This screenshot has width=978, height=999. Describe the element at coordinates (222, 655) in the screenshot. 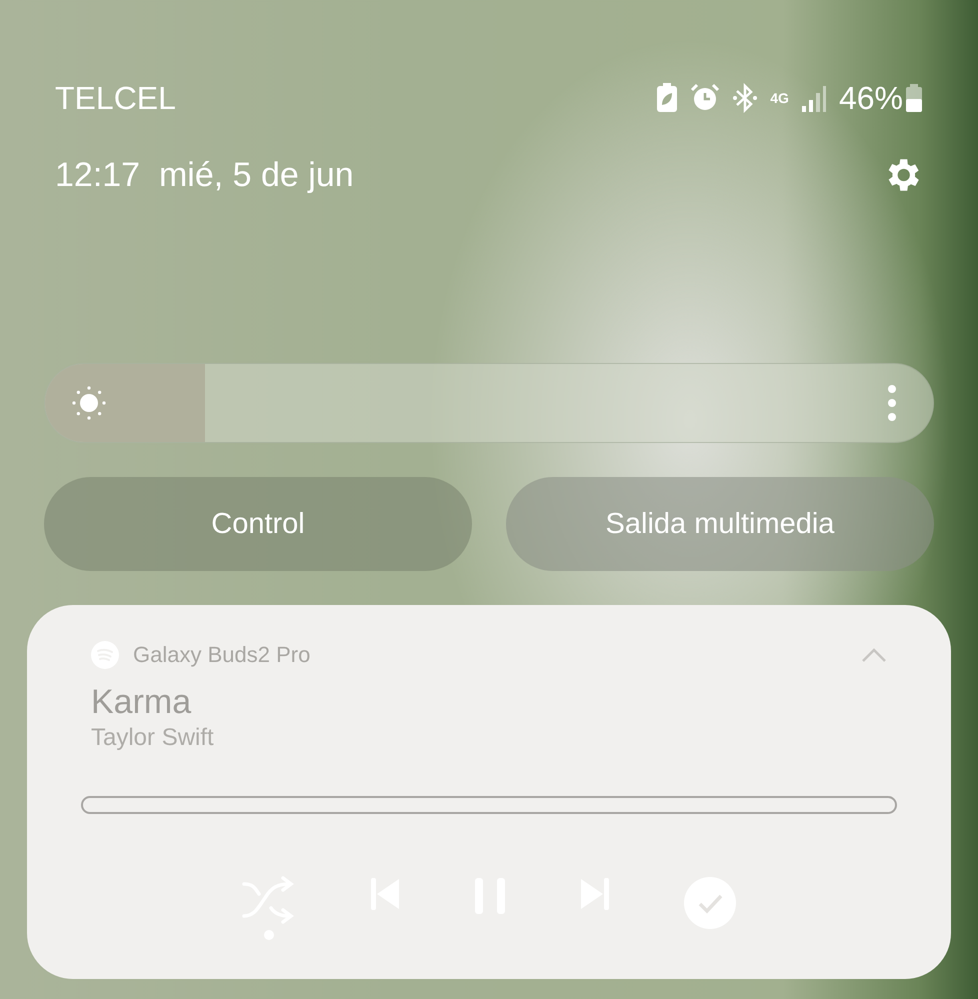

I see `output-device: Galaxy Buds2 Pro` at that location.